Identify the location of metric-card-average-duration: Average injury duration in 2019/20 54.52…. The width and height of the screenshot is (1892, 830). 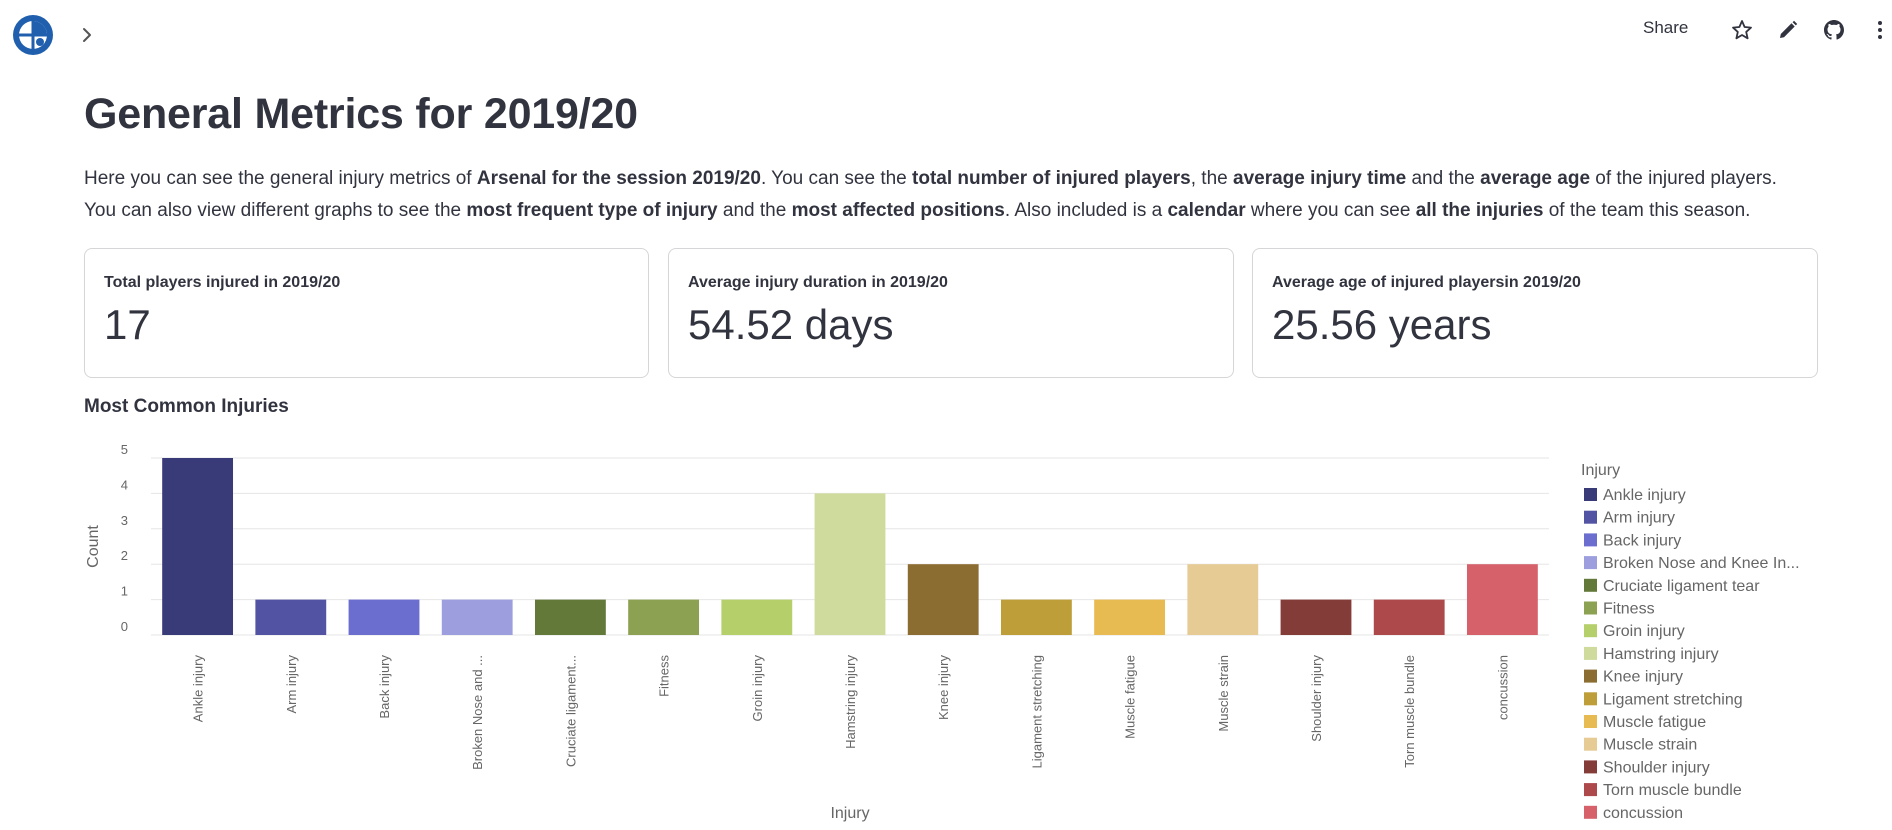
(951, 313).